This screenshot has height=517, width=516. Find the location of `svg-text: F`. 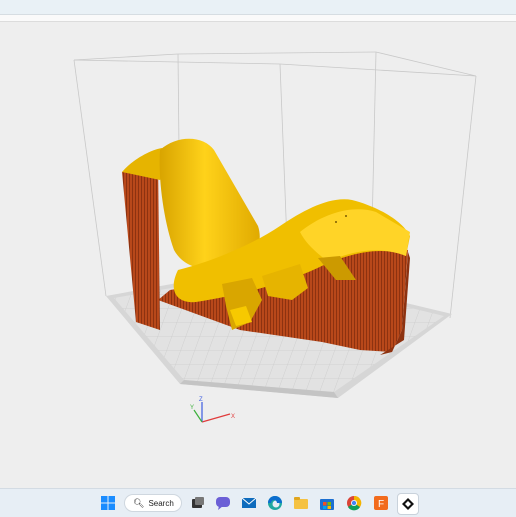

svg-text: F is located at coordinates (381, 504).